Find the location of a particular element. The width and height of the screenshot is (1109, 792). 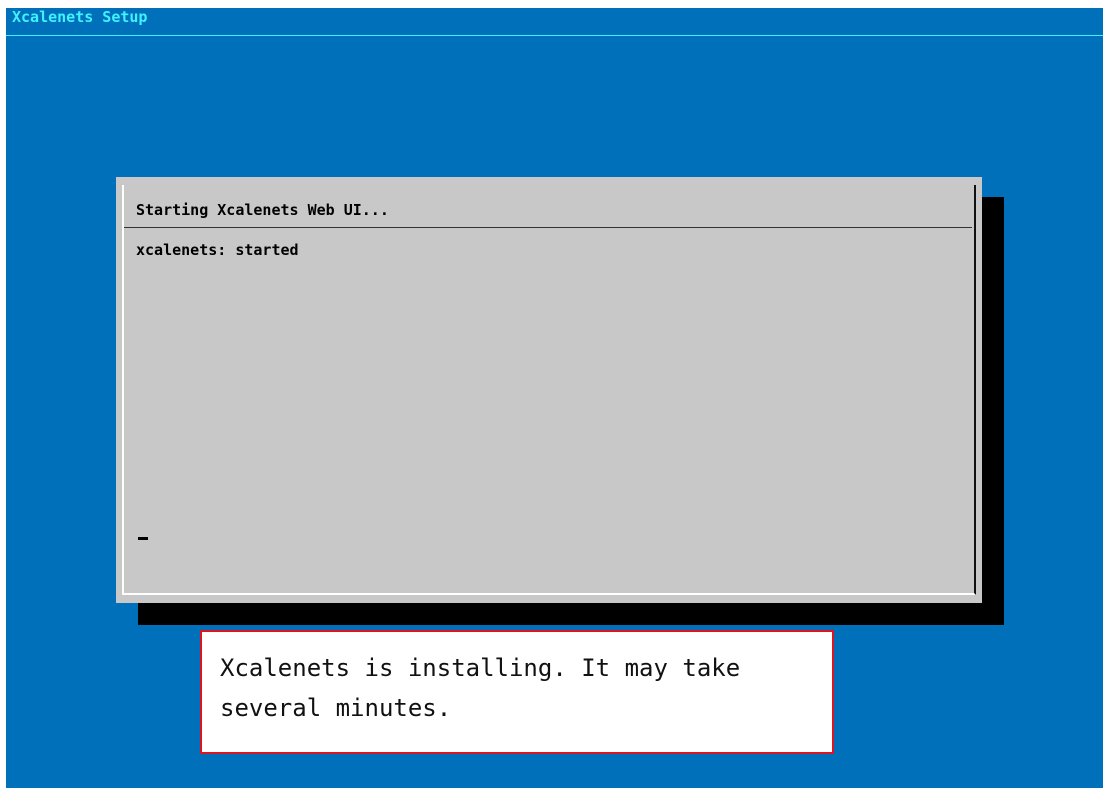

title-divider is located at coordinates (554, 35).